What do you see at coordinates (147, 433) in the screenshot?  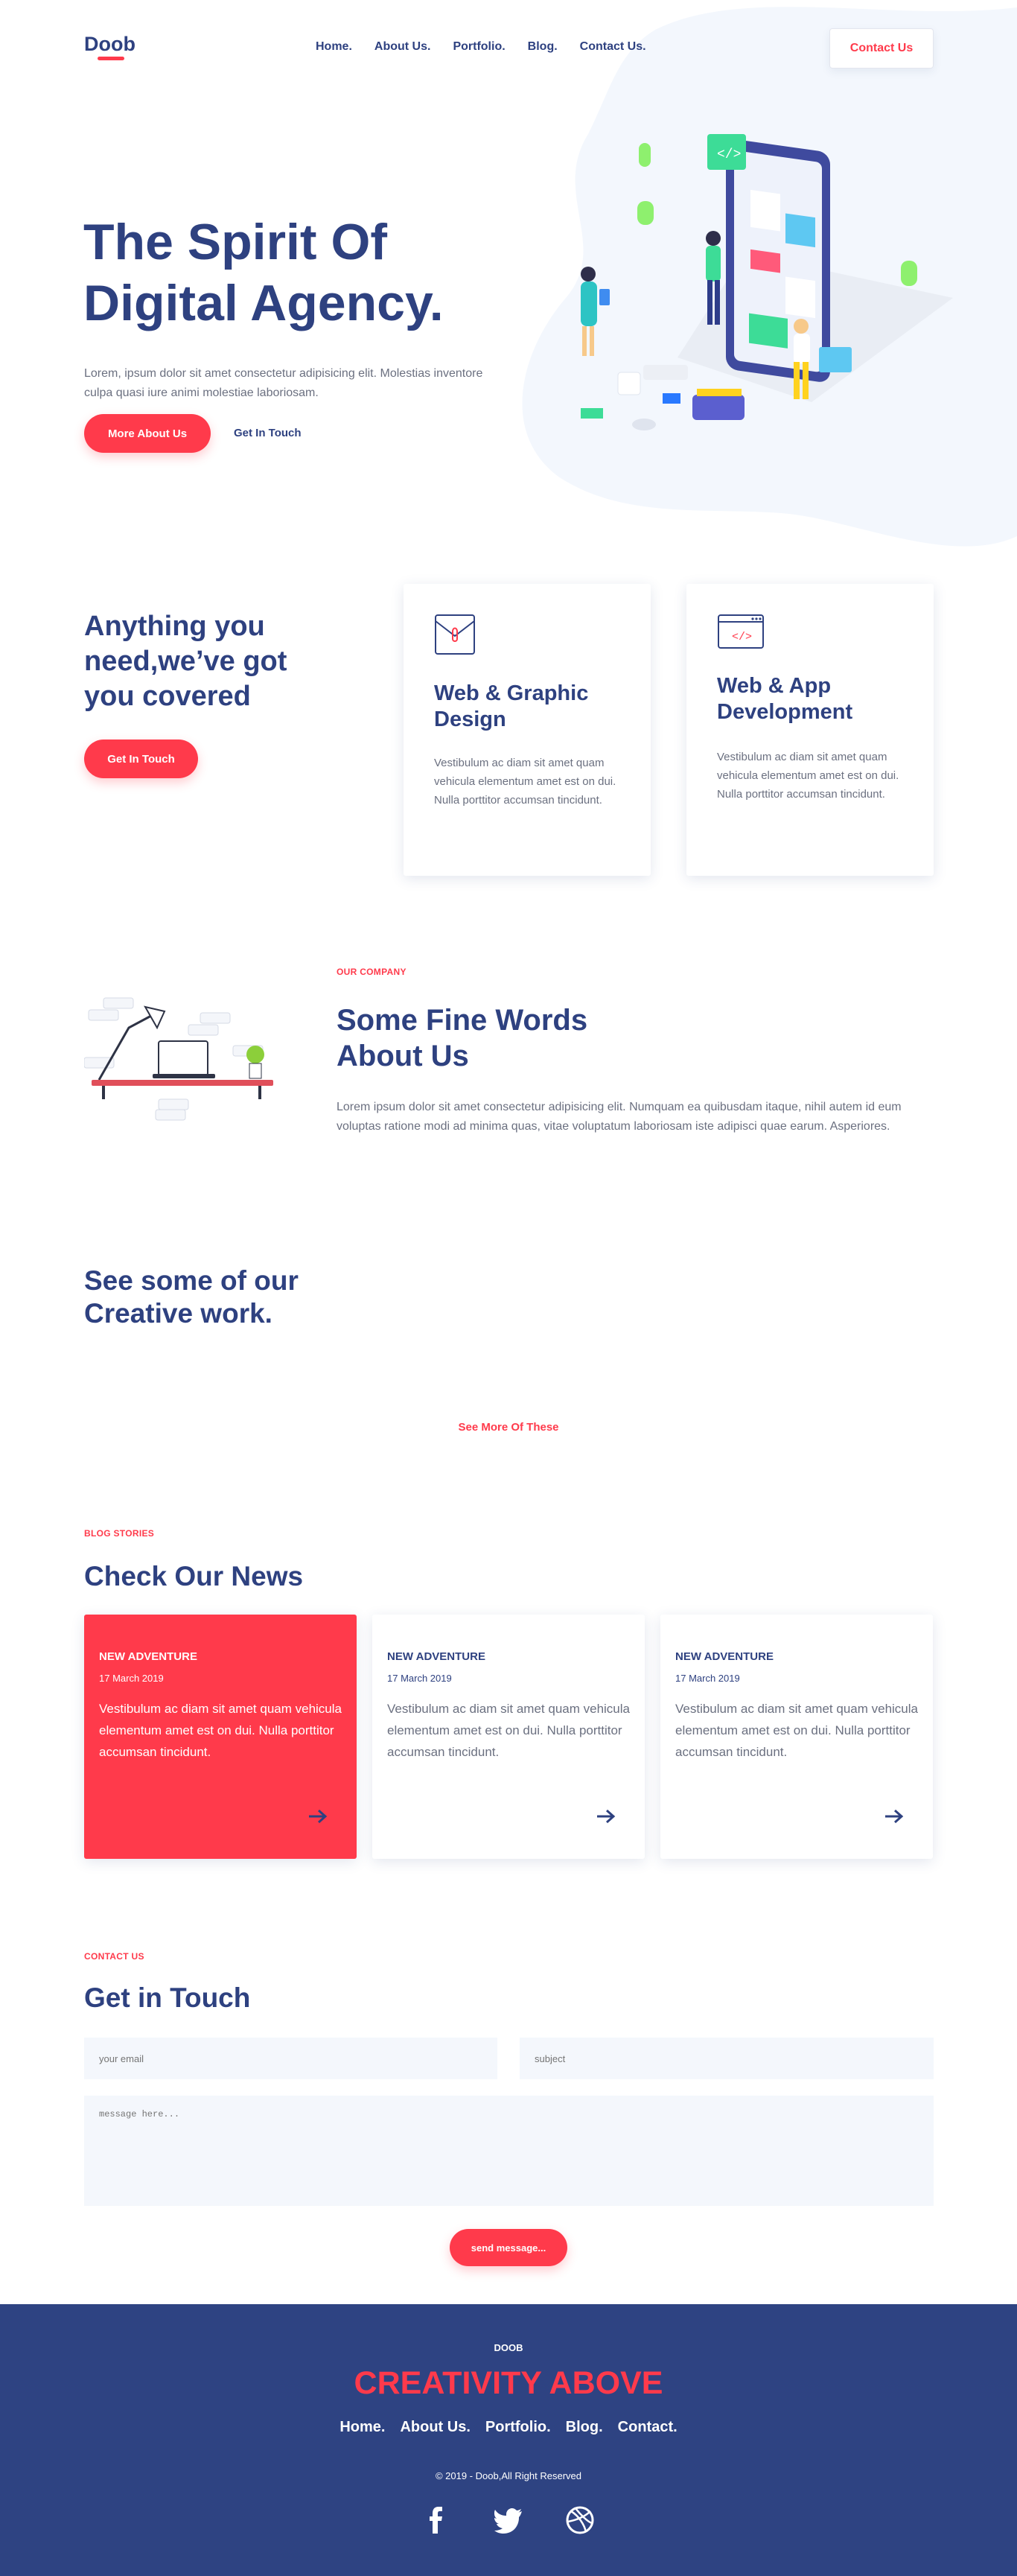 I see `more-about-us-button: More About Us` at bounding box center [147, 433].